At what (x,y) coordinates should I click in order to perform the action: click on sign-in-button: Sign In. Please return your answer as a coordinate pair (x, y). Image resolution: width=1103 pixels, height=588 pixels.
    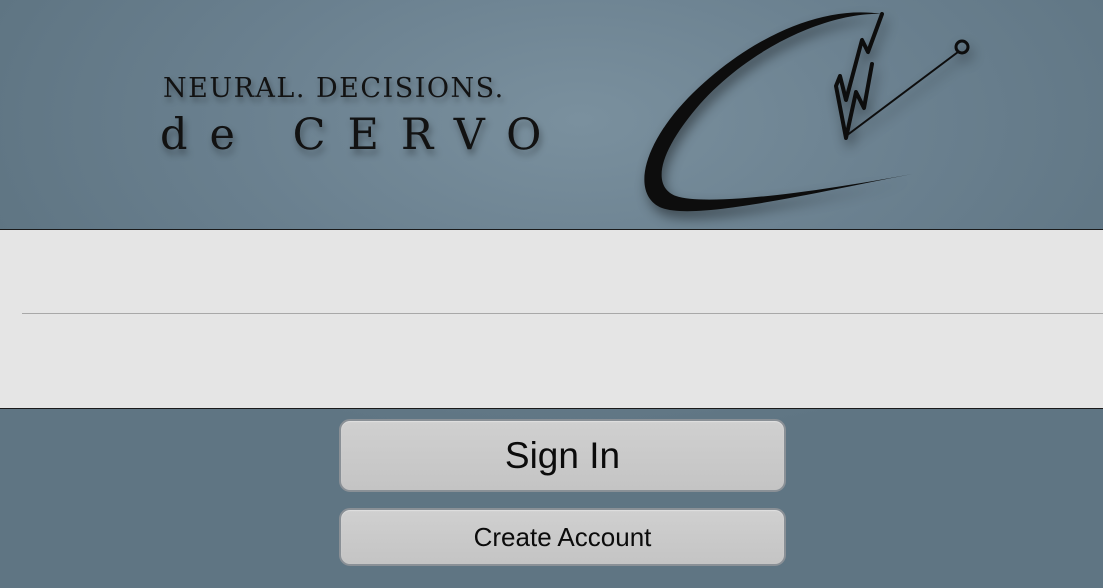
    Looking at the image, I should click on (562, 455).